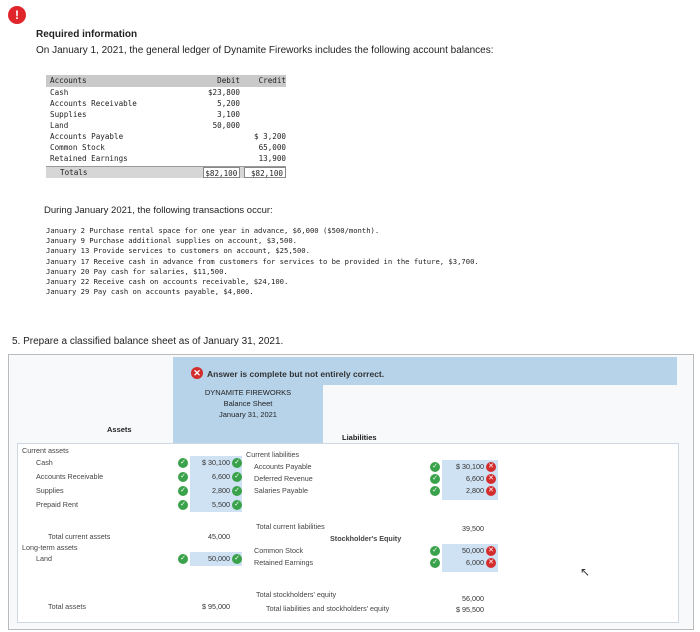 This screenshot has height=632, width=700. What do you see at coordinates (473, 598) in the screenshot?
I see `total-equity-amount: 56,000` at bounding box center [473, 598].